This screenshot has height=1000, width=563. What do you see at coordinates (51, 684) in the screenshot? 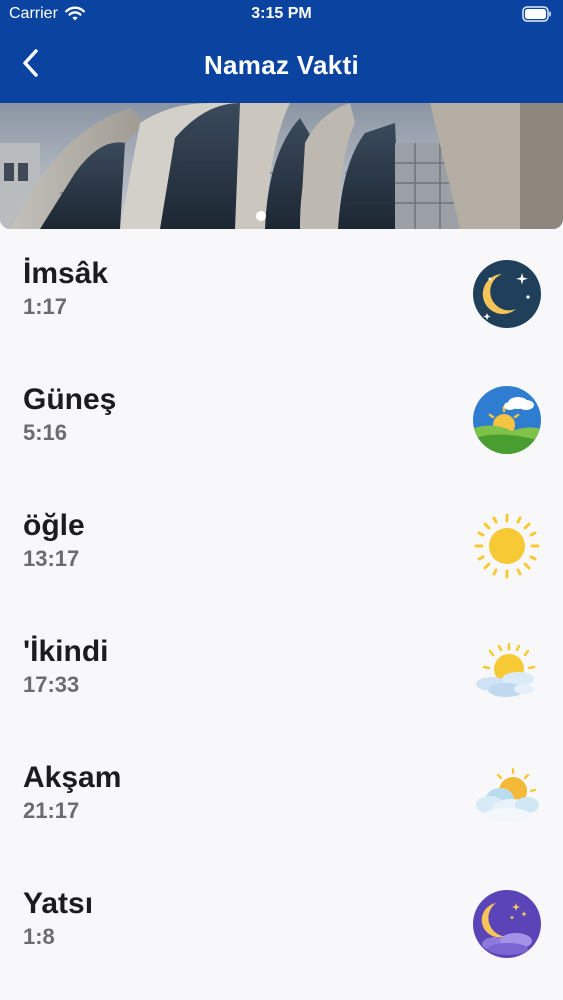
I see `prayer-time: 17:33` at bounding box center [51, 684].